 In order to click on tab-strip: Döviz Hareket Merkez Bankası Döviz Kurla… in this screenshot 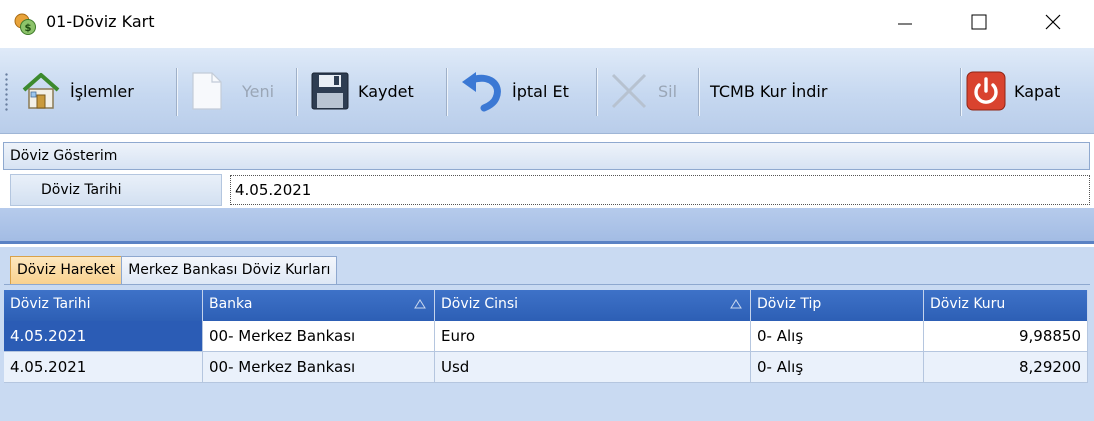, I will do `click(174, 270)`.